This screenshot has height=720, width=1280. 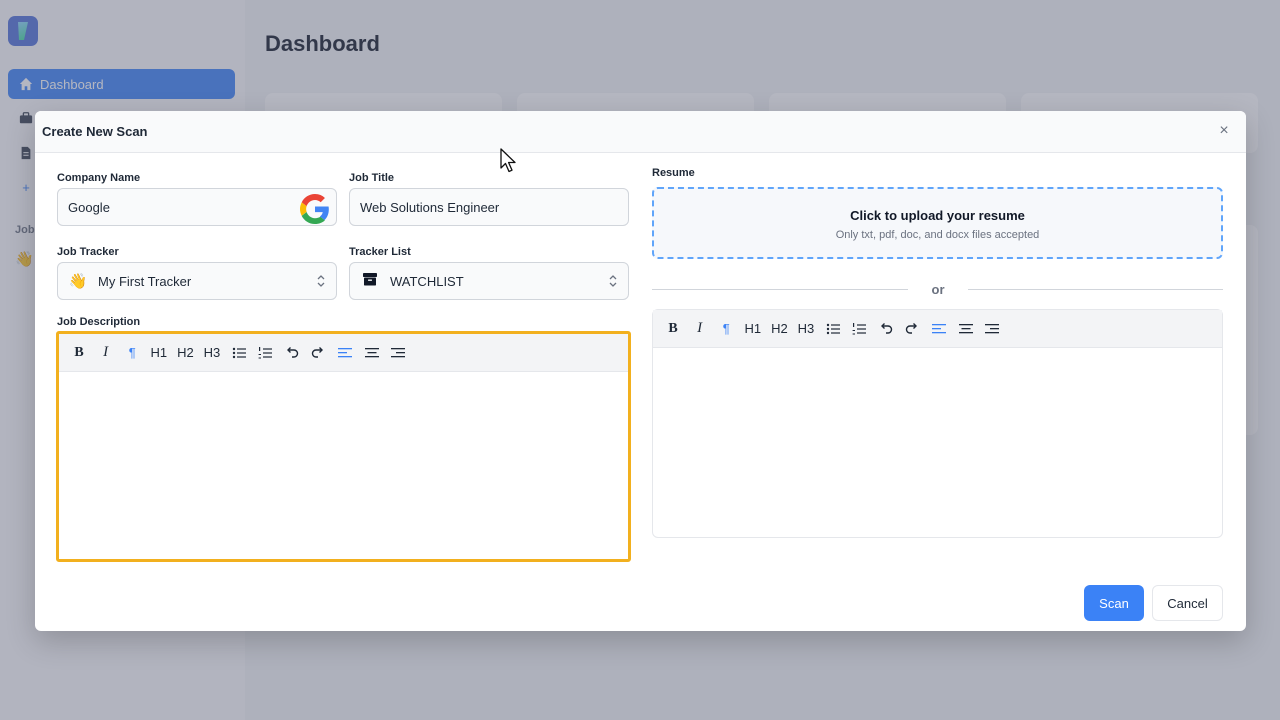 I want to click on divider-left, so click(x=780, y=289).